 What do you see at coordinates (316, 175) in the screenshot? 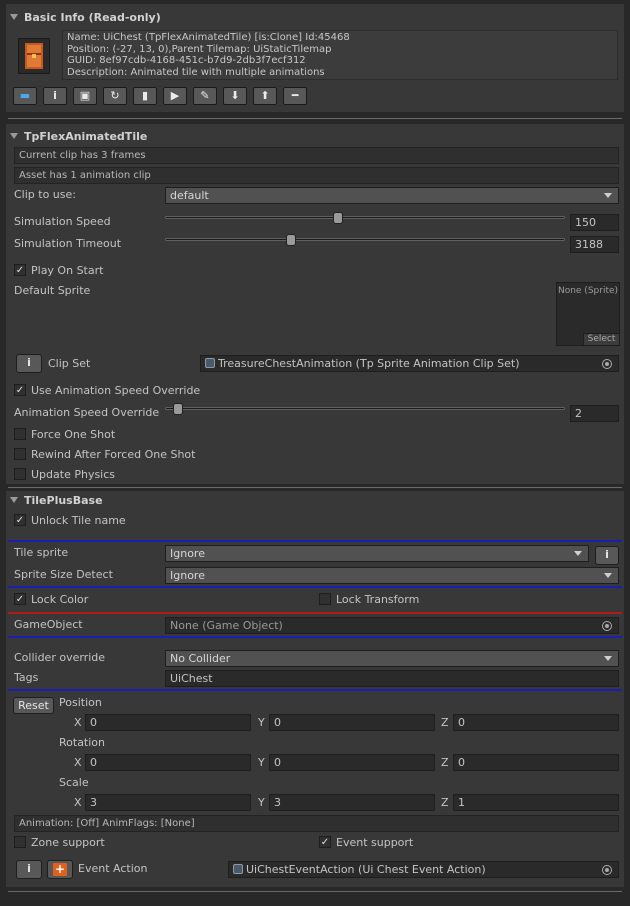
I see `asset-clips-info: Asset has 1 animation clip` at bounding box center [316, 175].